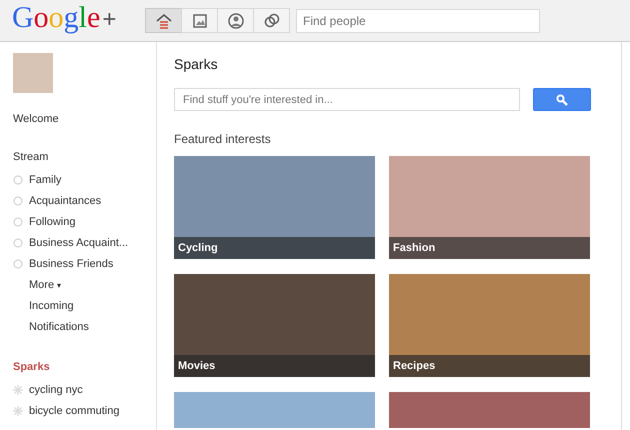  Describe the element at coordinates (59, 326) in the screenshot. I see `stream-filter-link: Notifications` at that location.